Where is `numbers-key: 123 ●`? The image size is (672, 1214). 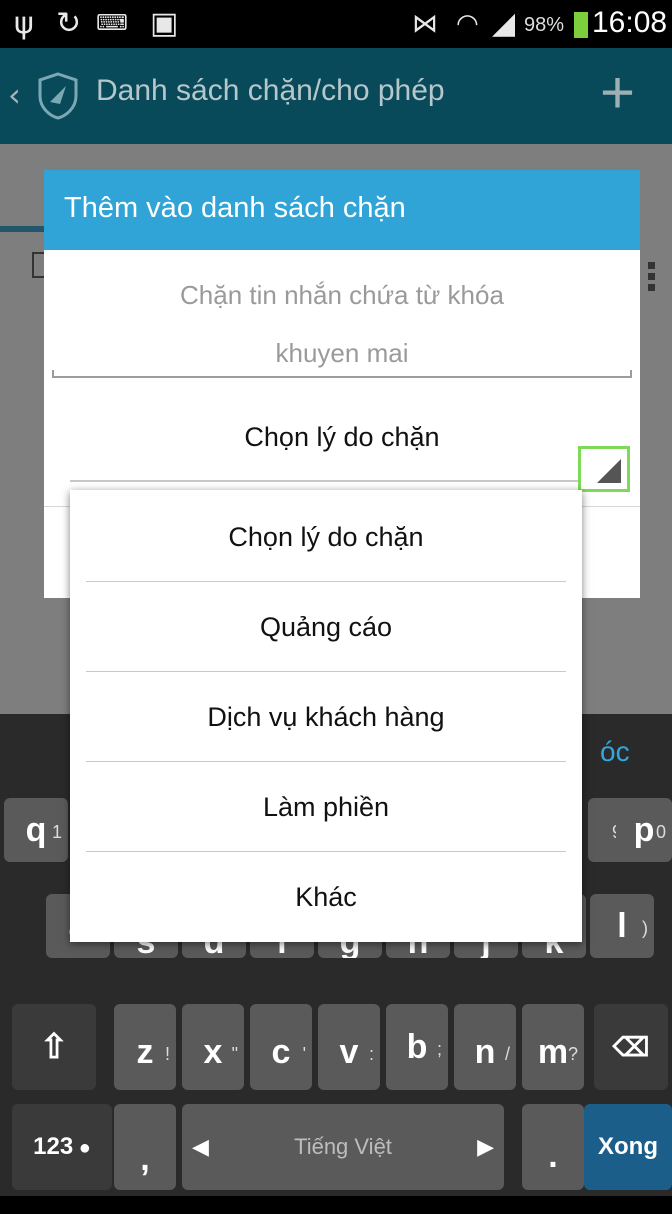 numbers-key: 123 ● is located at coordinates (62, 1147).